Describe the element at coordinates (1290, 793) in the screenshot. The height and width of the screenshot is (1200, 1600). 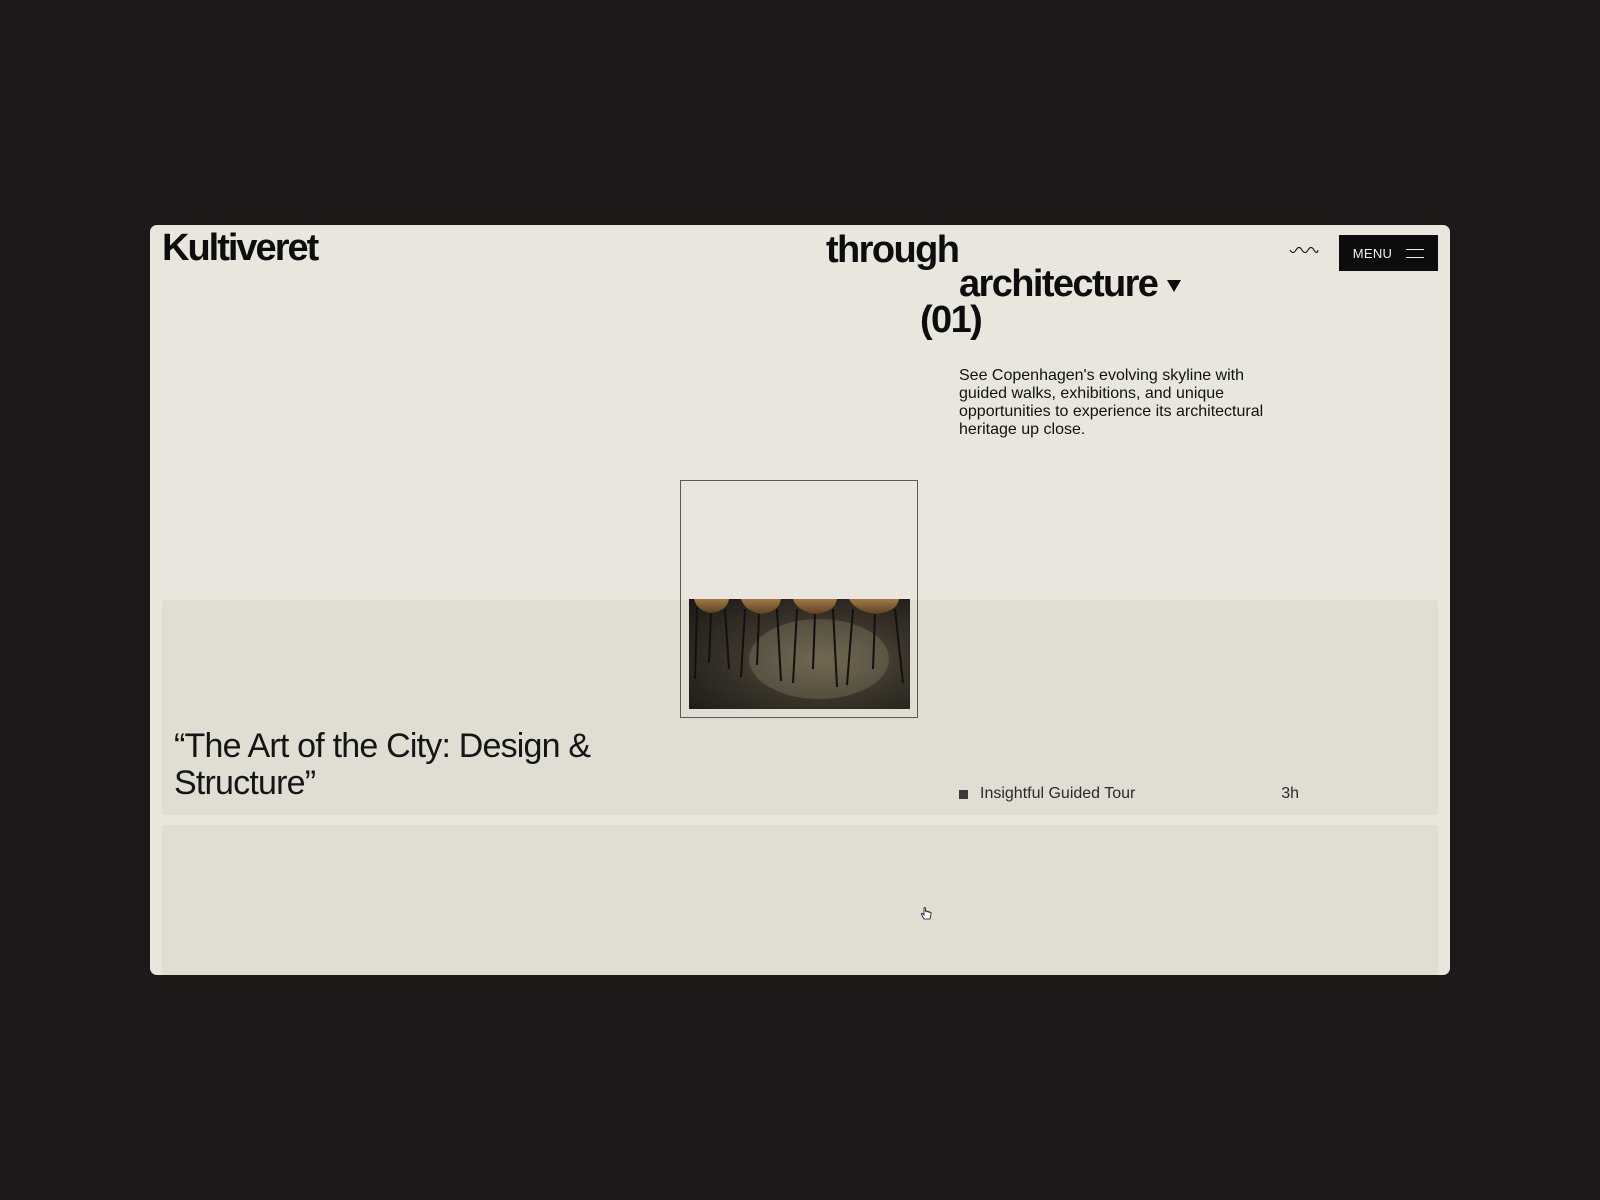
I see `tour-duration: 3h` at that location.